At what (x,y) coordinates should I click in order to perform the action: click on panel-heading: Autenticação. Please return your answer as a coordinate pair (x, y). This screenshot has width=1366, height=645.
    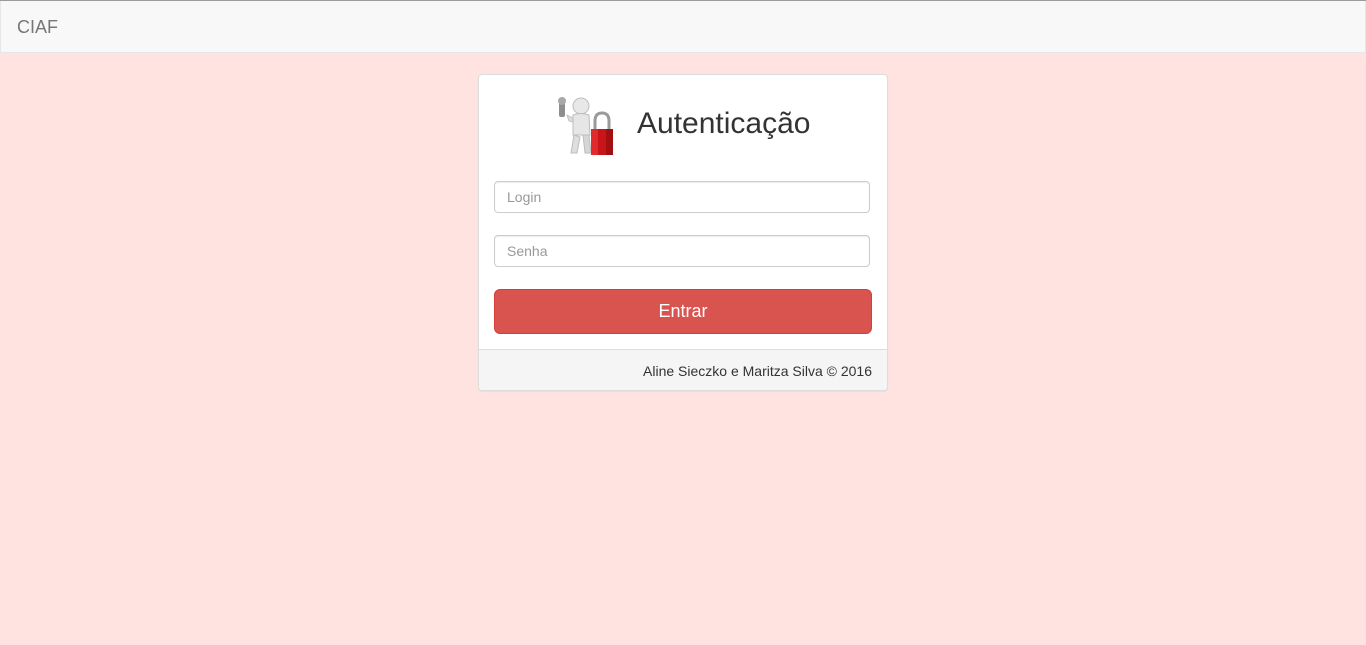
    Looking at the image, I should click on (683, 127).